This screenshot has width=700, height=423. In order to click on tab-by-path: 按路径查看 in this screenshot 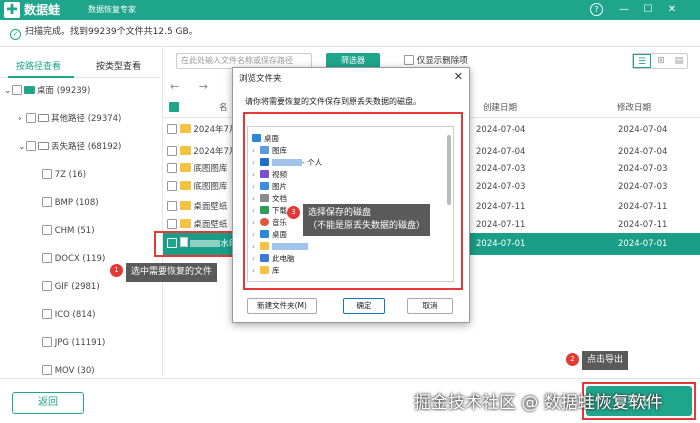, I will do `click(38, 65)`.